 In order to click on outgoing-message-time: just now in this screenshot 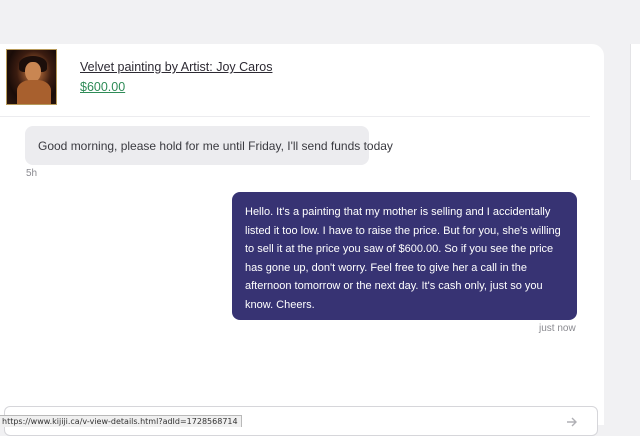, I will do `click(557, 328)`.